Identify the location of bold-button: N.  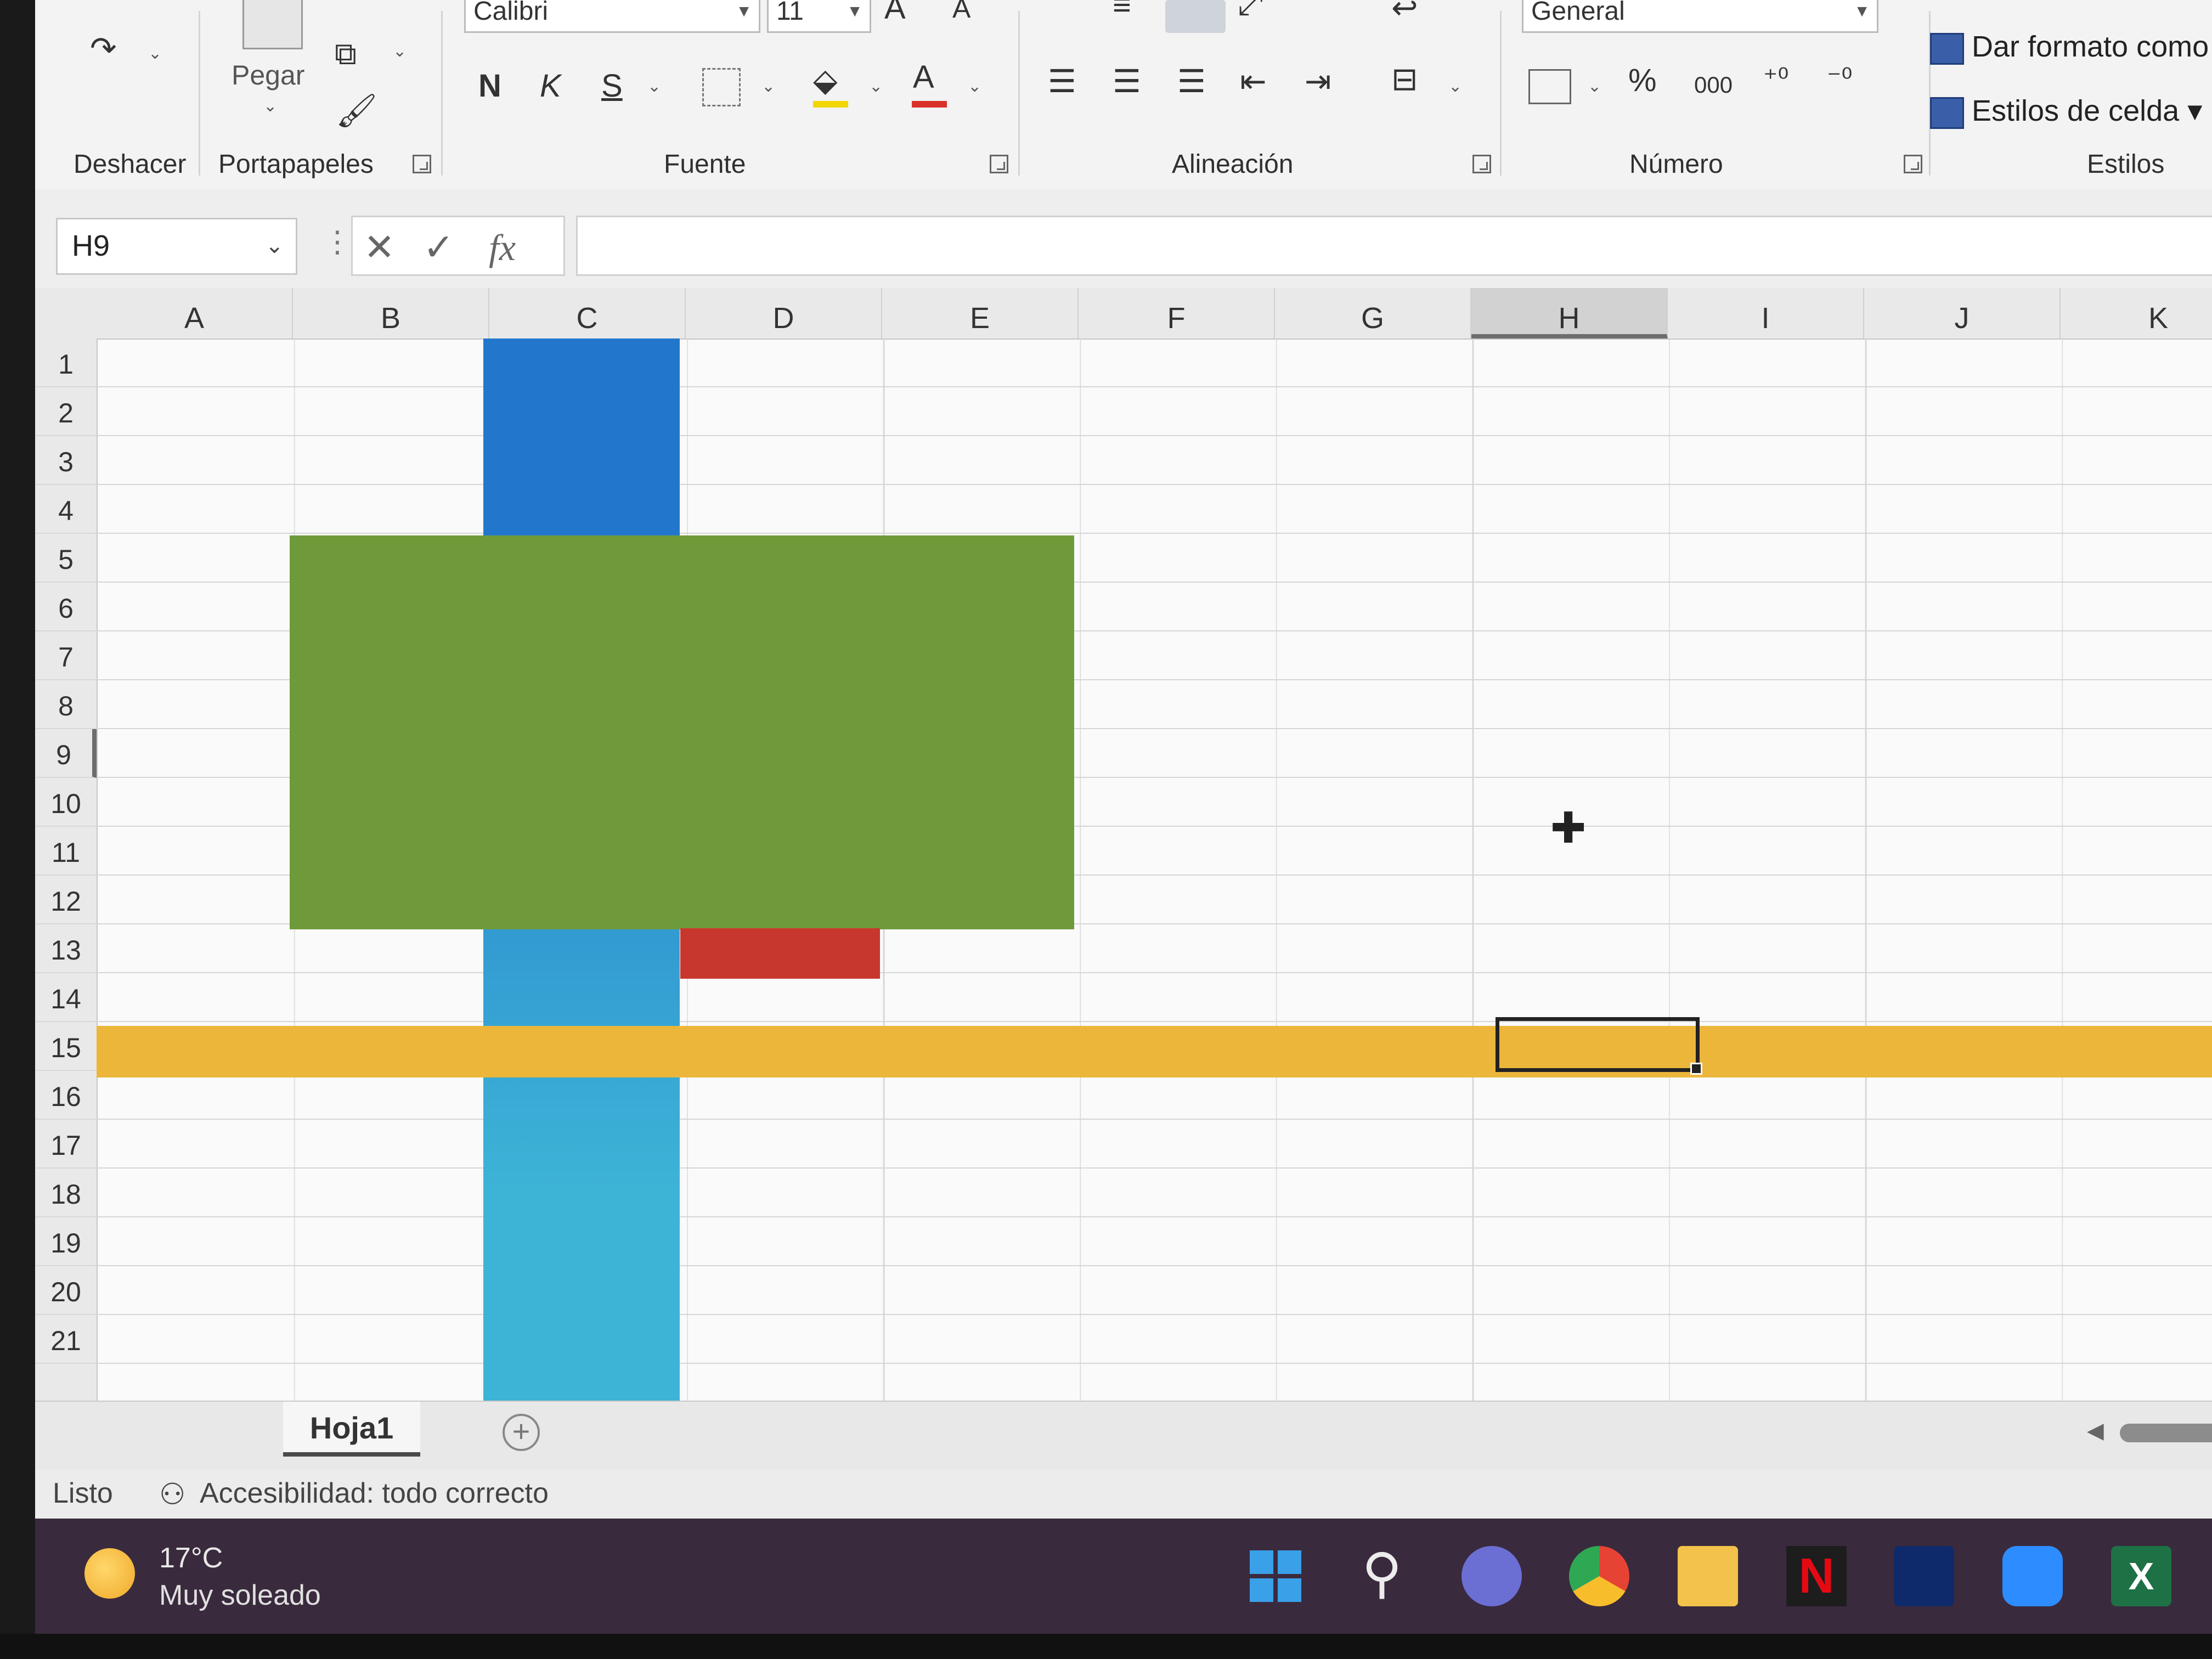
(490, 86).